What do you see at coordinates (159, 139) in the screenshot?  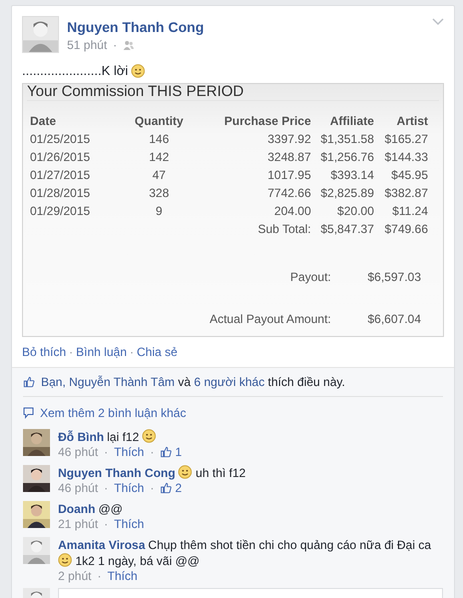 I see `table-cell-text: 146` at bounding box center [159, 139].